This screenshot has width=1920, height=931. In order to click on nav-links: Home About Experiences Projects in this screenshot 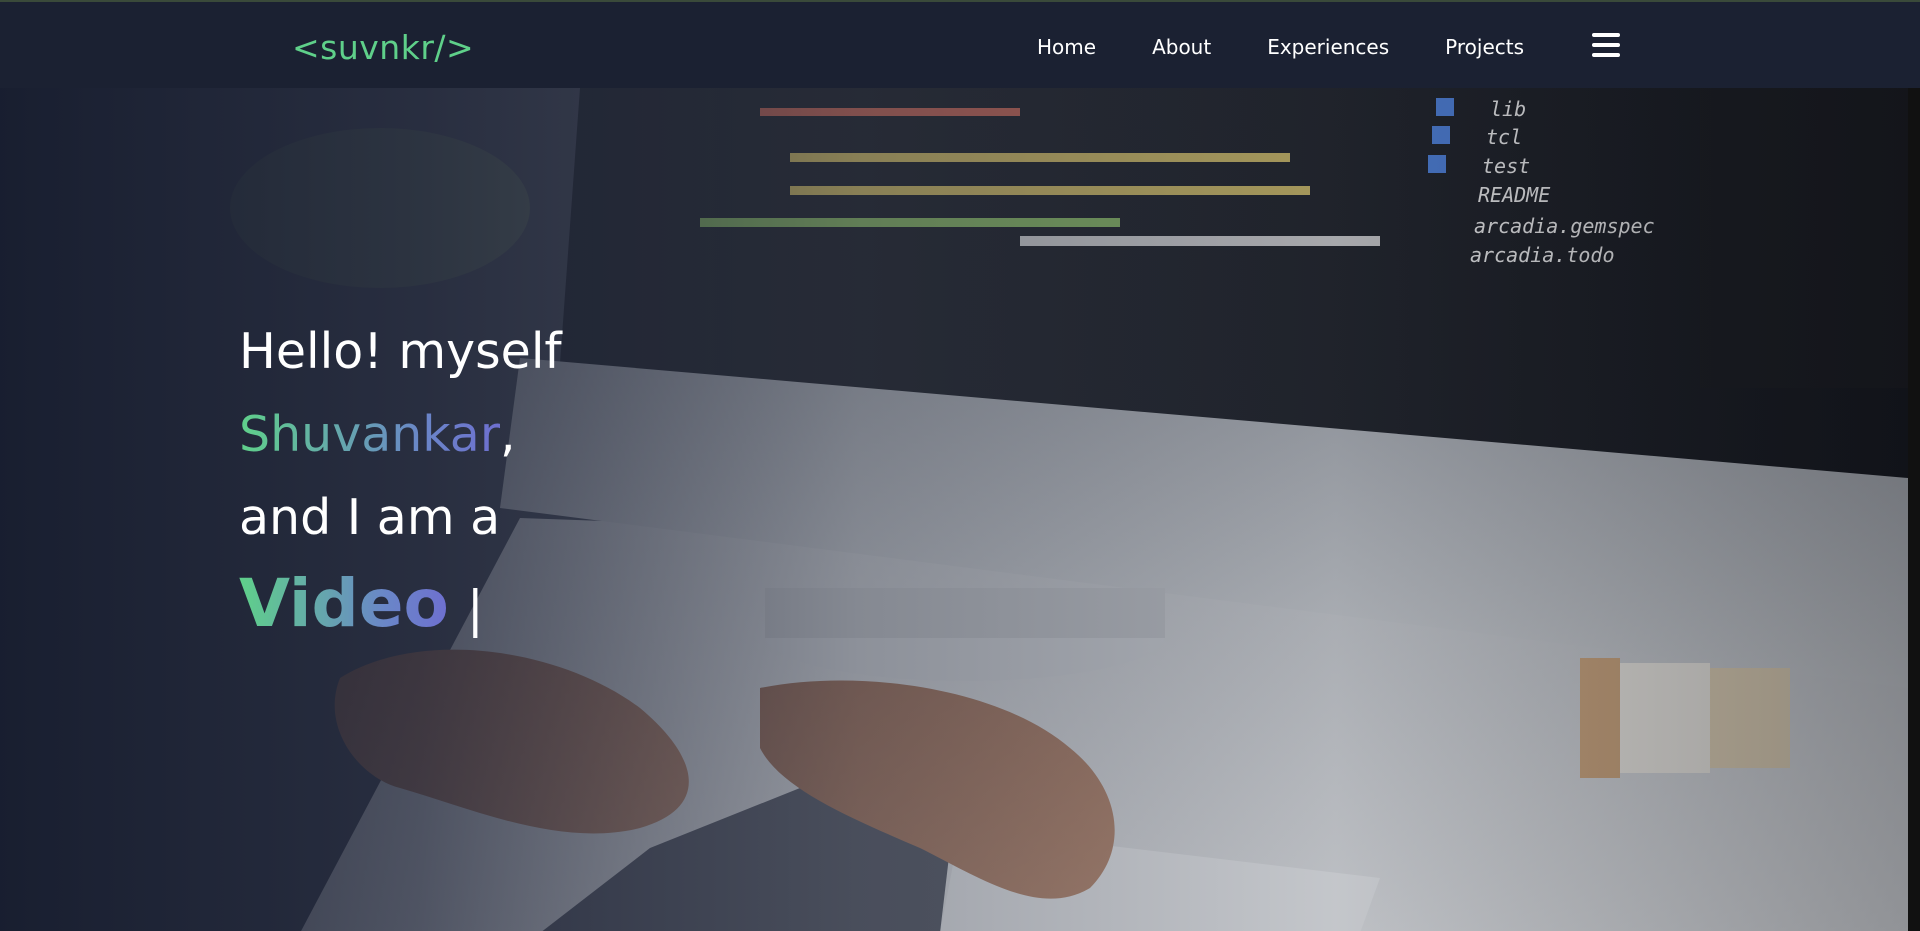, I will do `click(1280, 47)`.